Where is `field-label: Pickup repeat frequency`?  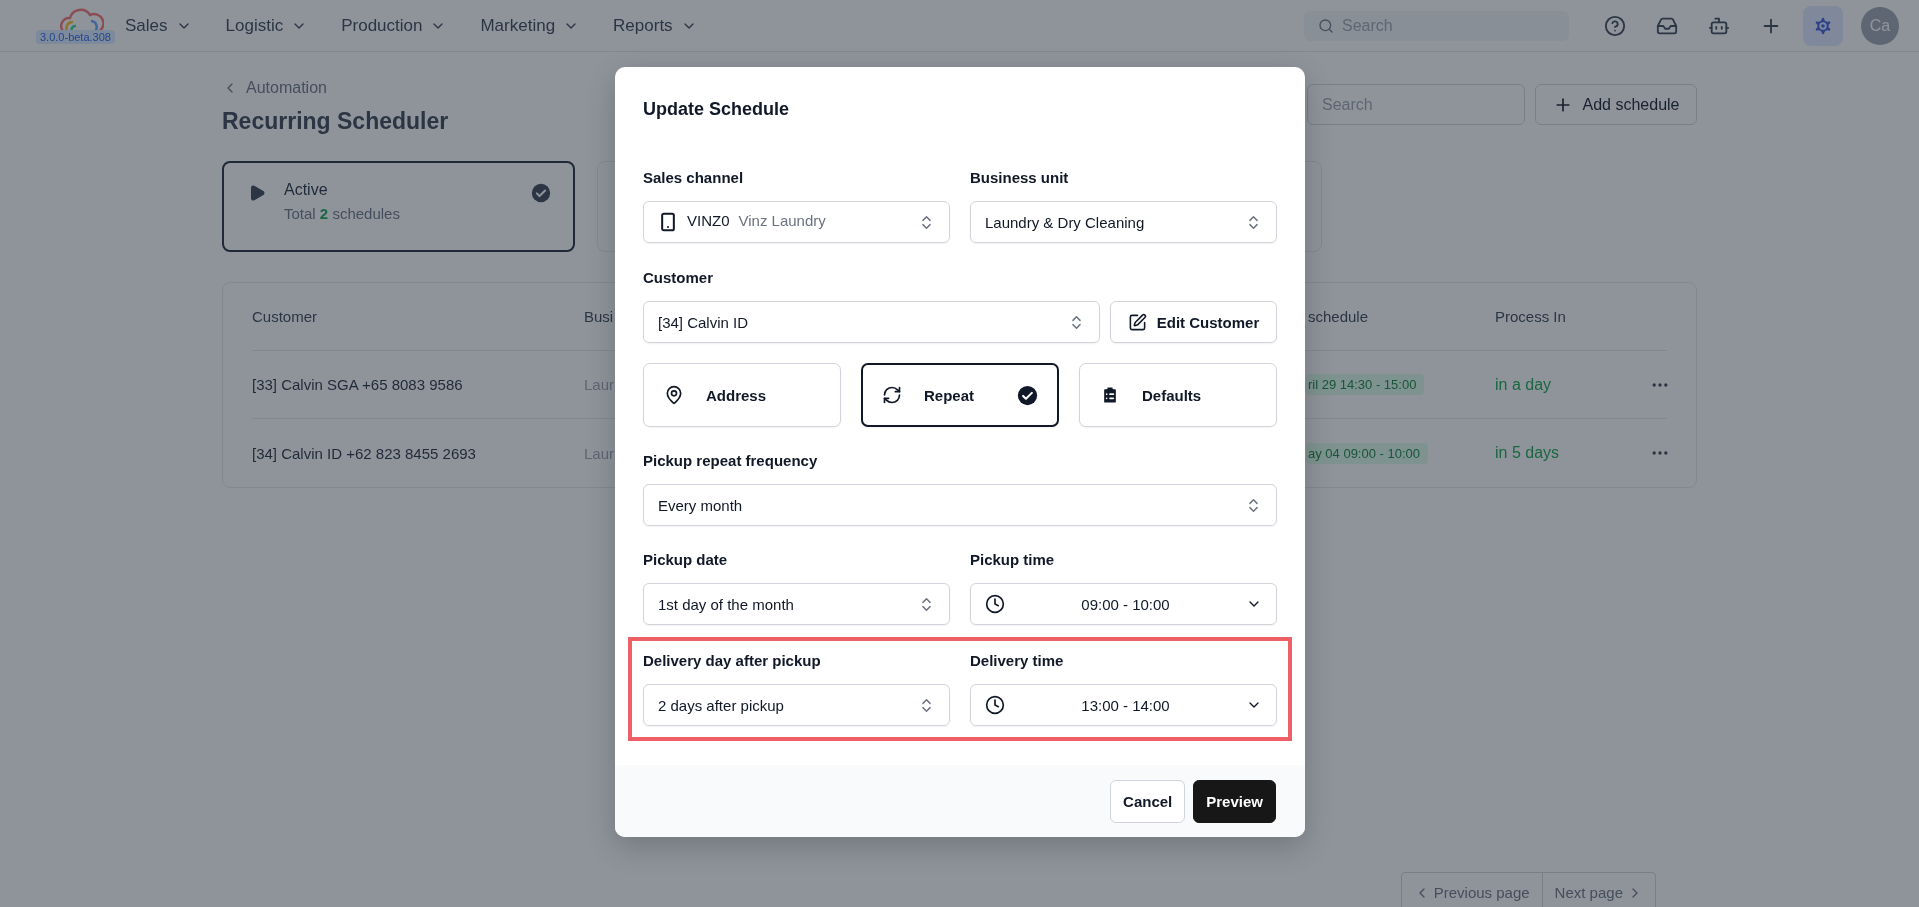
field-label: Pickup repeat frequency is located at coordinates (731, 461).